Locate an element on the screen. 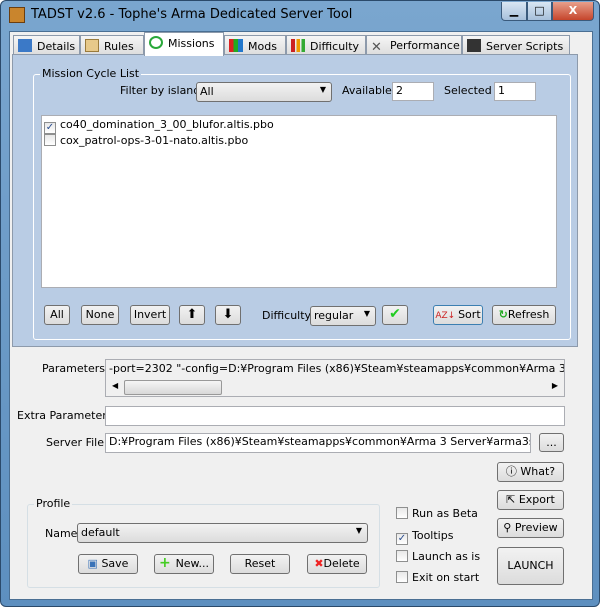 The height and width of the screenshot is (607, 600). preview-button: ⚲ Preview is located at coordinates (530, 528).